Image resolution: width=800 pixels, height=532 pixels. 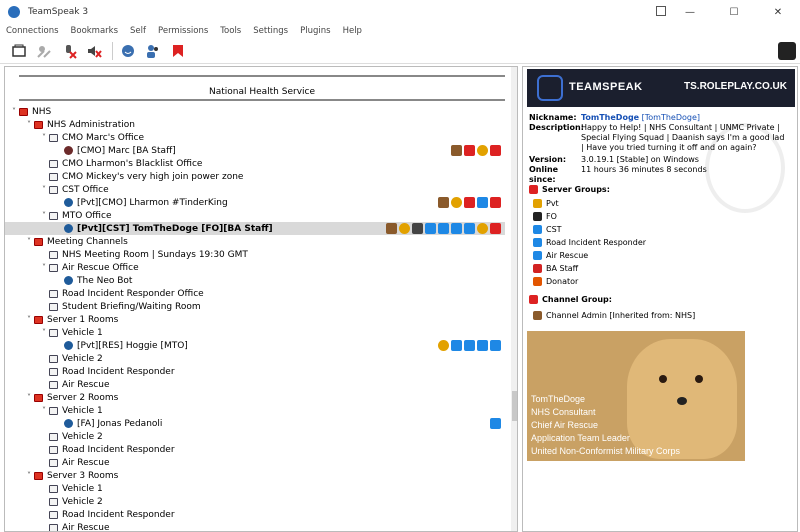 What do you see at coordinates (734, 12) in the screenshot?
I see `maximize-button: ☐` at bounding box center [734, 12].